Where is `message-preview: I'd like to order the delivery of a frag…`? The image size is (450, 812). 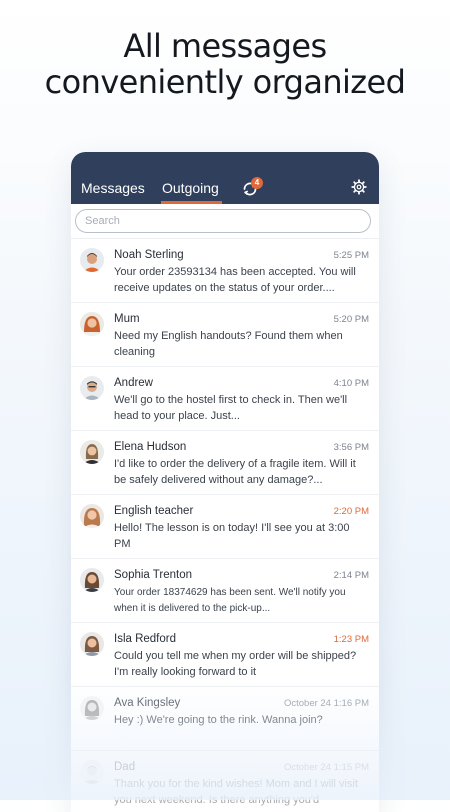
message-preview: I'd like to order the delivery of a frag… is located at coordinates (235, 472).